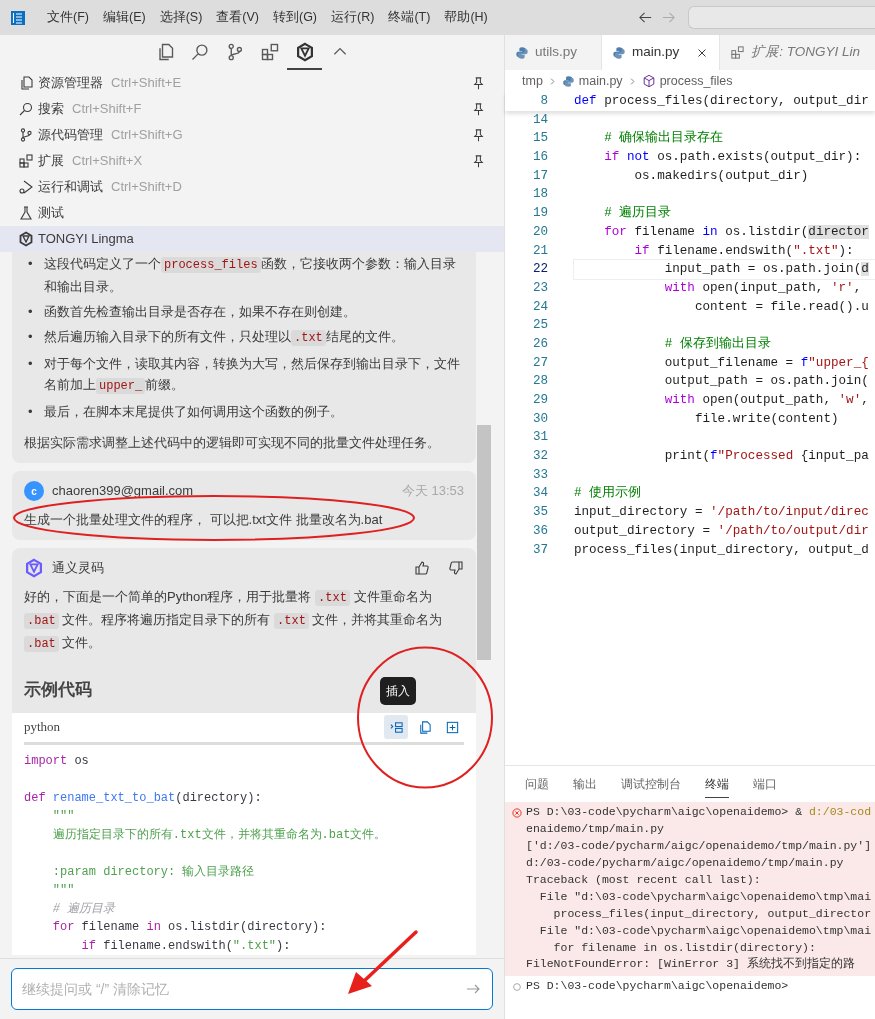 The image size is (875, 1019). What do you see at coordinates (42, 727) in the screenshot?
I see `code-language: python` at bounding box center [42, 727].